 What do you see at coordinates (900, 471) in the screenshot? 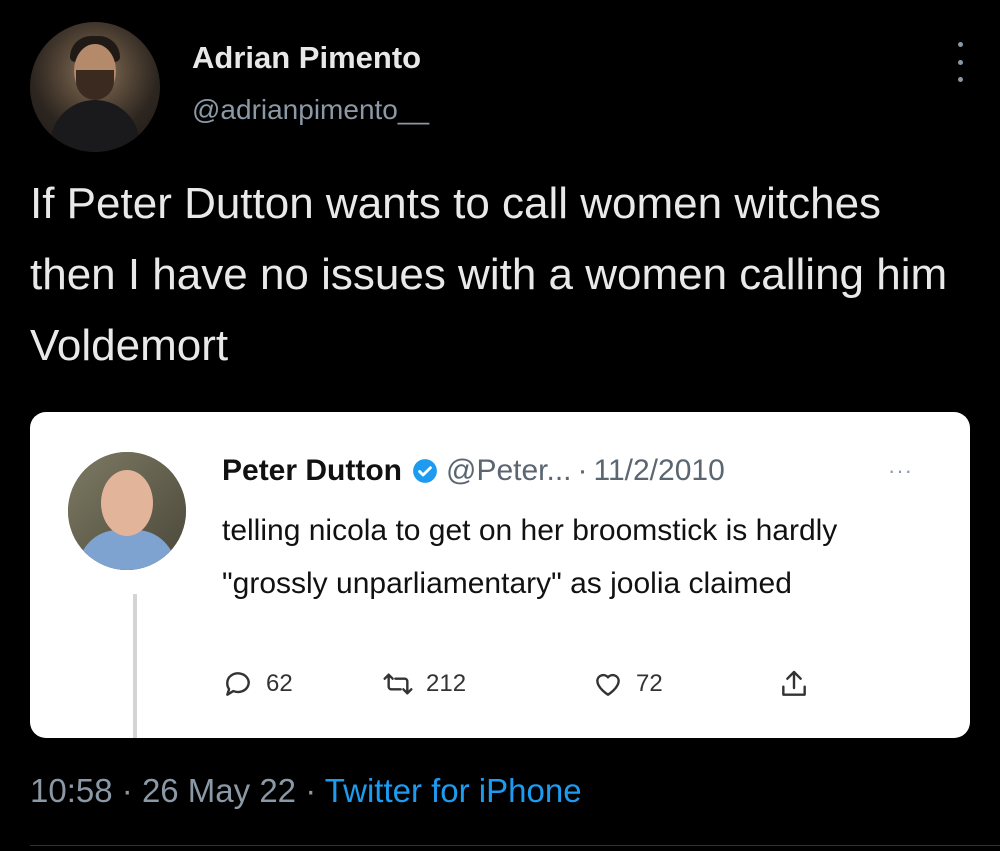
I see `more-horizontal-icon: ···` at bounding box center [900, 471].